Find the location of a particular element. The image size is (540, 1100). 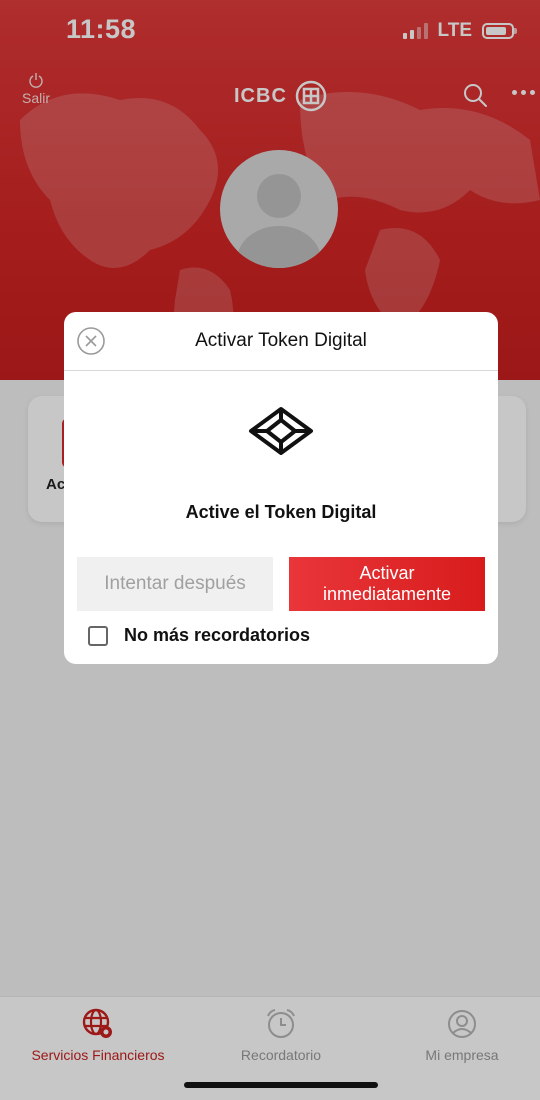

dialog-header: Activar Token Digital is located at coordinates (281, 341).